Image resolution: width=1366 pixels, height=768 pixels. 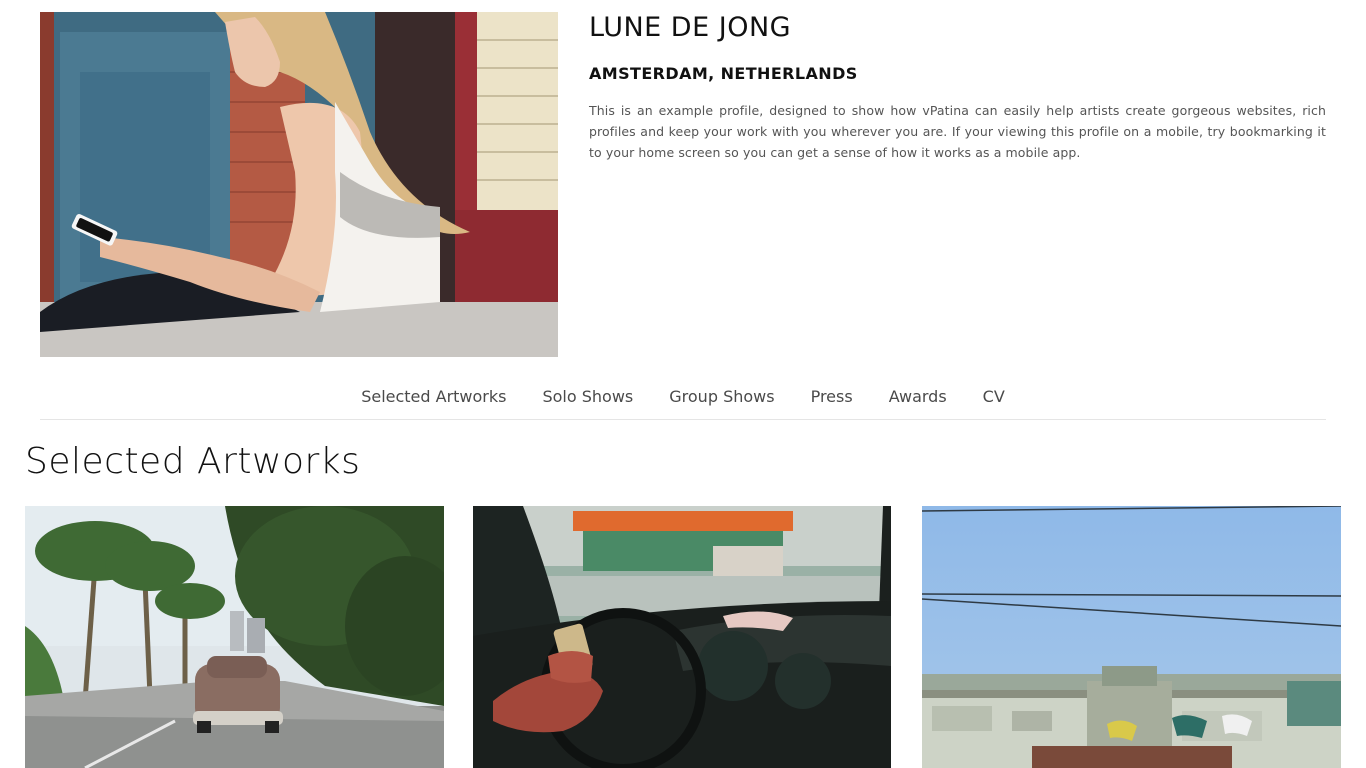 I want to click on artist-name: LUNE DE JONG, so click(x=690, y=27).